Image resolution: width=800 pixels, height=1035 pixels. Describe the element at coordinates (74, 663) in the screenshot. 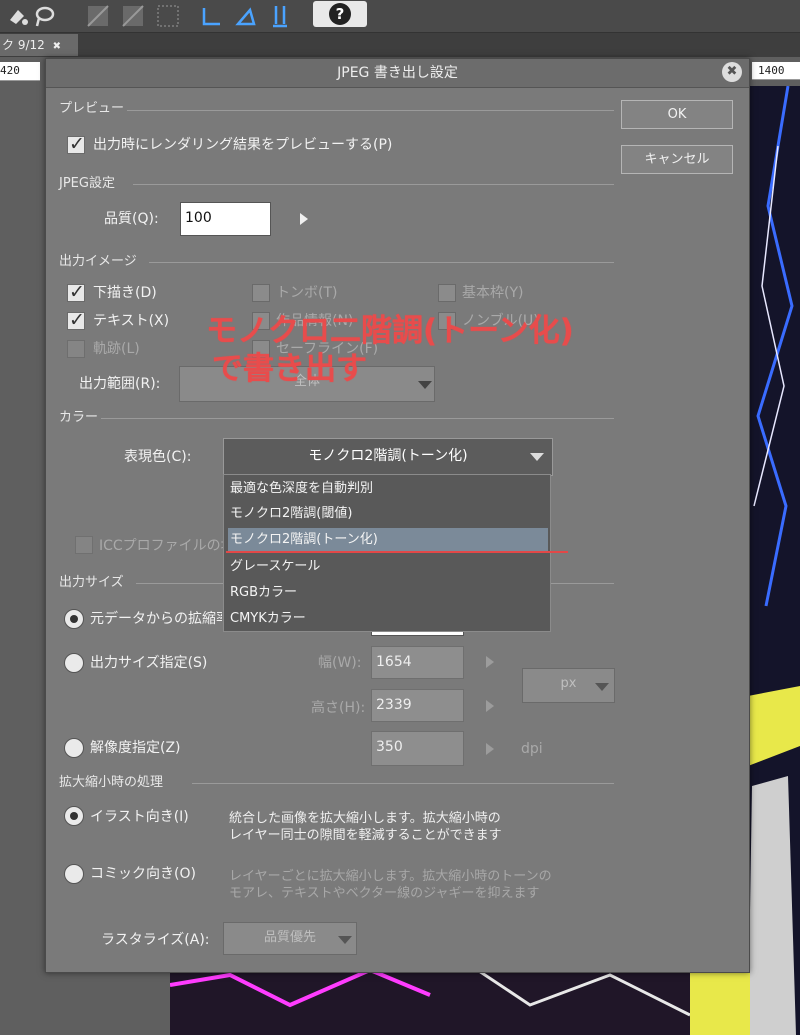

I see `specify-size-radio` at that location.